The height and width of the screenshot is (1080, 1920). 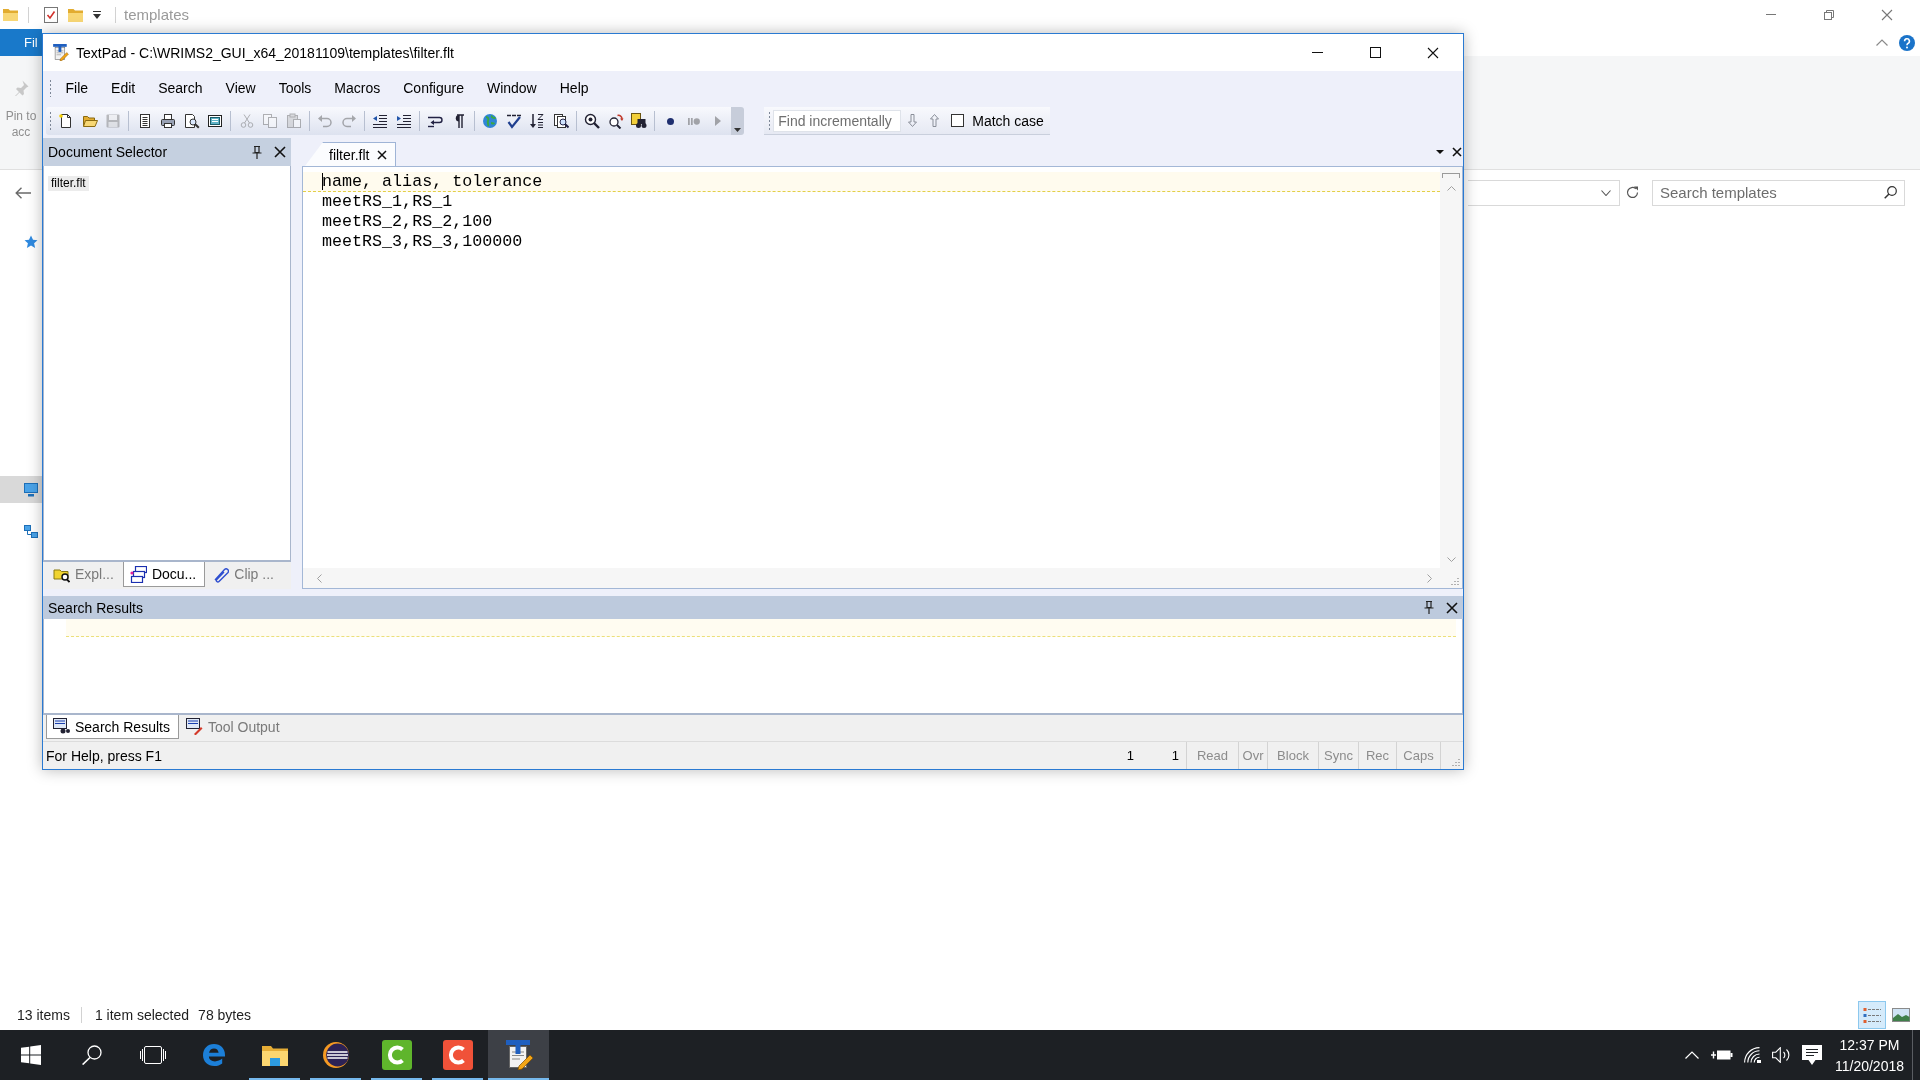 I want to click on spell-check-icon, so click(x=513, y=121).